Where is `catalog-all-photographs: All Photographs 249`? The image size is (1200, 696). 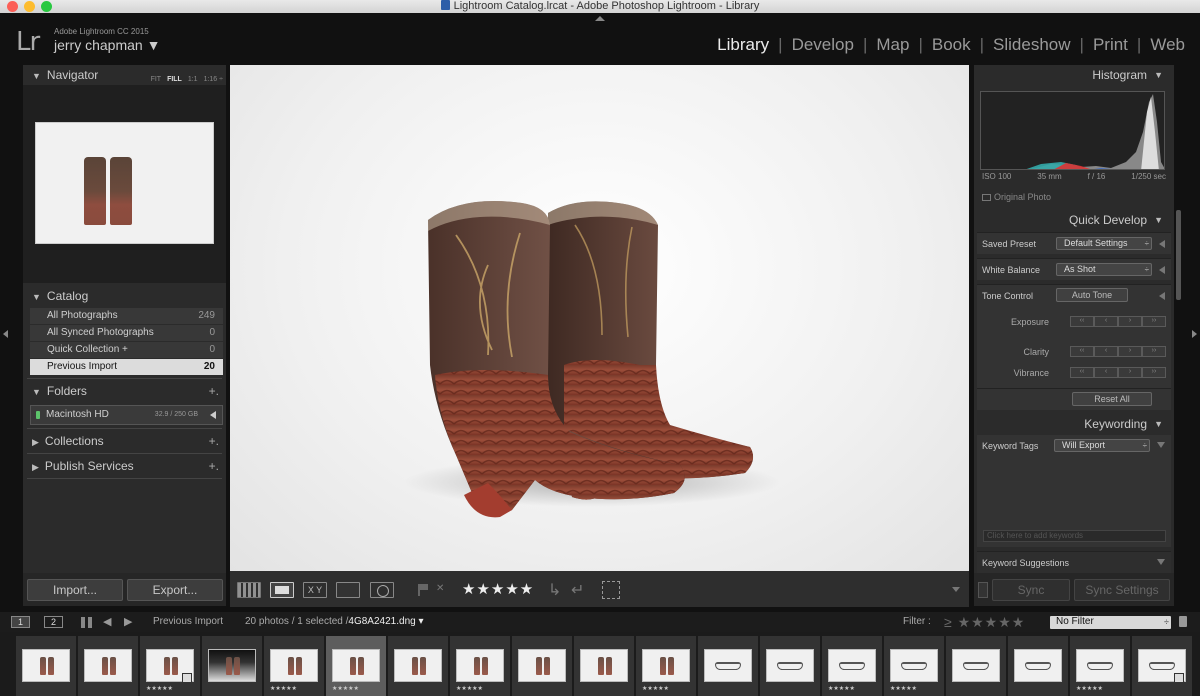
catalog-all-photographs: All Photographs 249 is located at coordinates (126, 316).